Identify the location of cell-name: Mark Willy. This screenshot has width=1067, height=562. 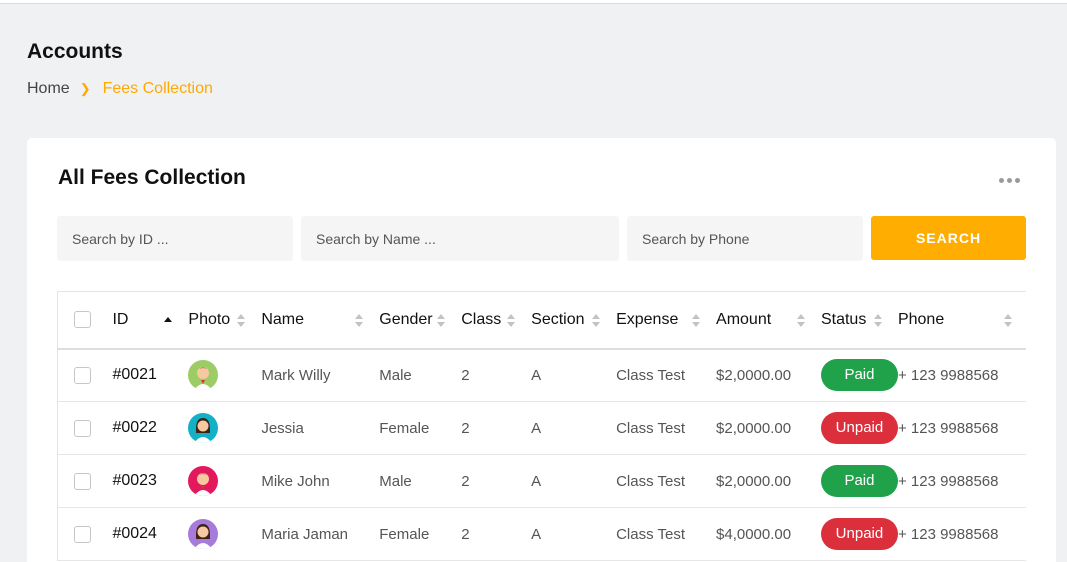
(320, 375).